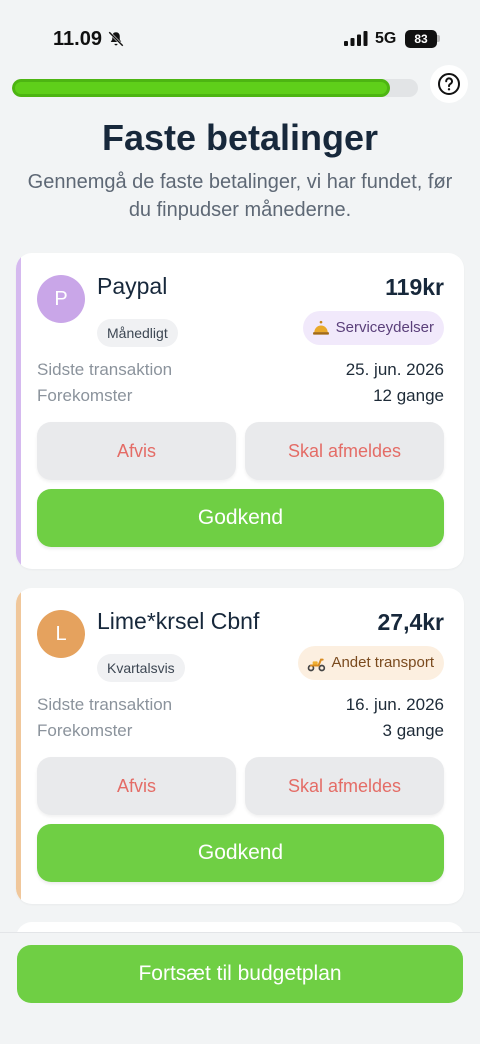 The image size is (480, 1044). I want to click on category-badge: Andet transport, so click(371, 663).